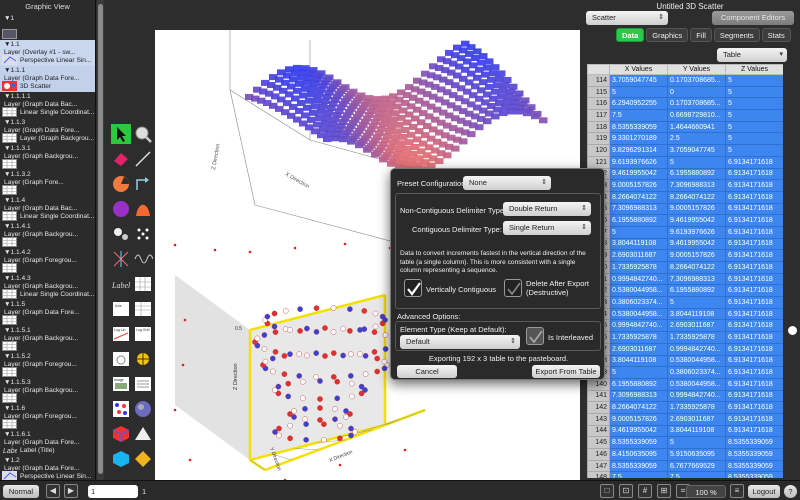 Image resolution: width=800 pixels, height=500 pixels. What do you see at coordinates (696, 127) in the screenshot?
I see `table-cell: 1.4644660941` at bounding box center [696, 127].